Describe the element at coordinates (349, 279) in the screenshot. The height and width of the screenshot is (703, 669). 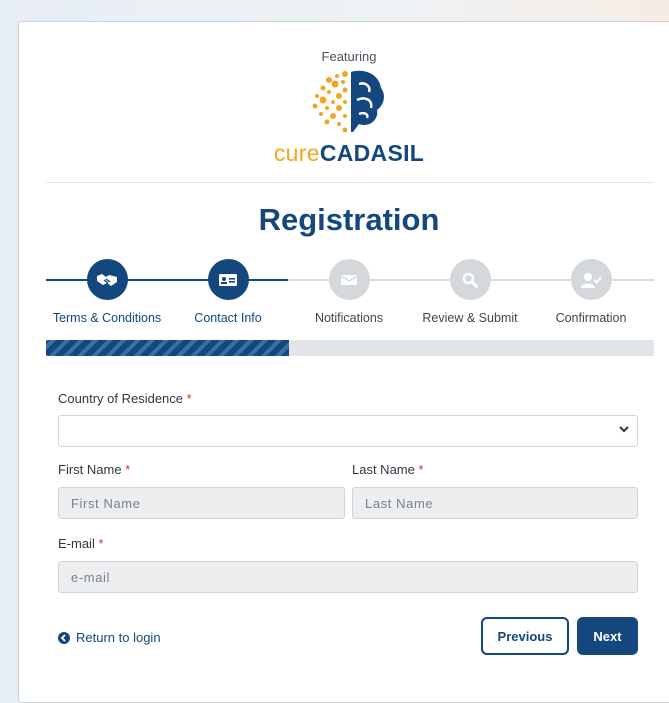
I see `envelope-icon` at that location.